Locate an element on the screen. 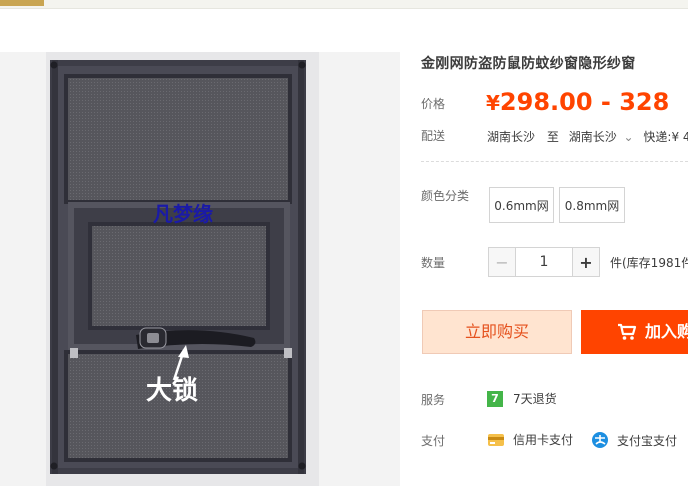 This screenshot has height=486, width=688. quantity-label: 数量 is located at coordinates (433, 263).